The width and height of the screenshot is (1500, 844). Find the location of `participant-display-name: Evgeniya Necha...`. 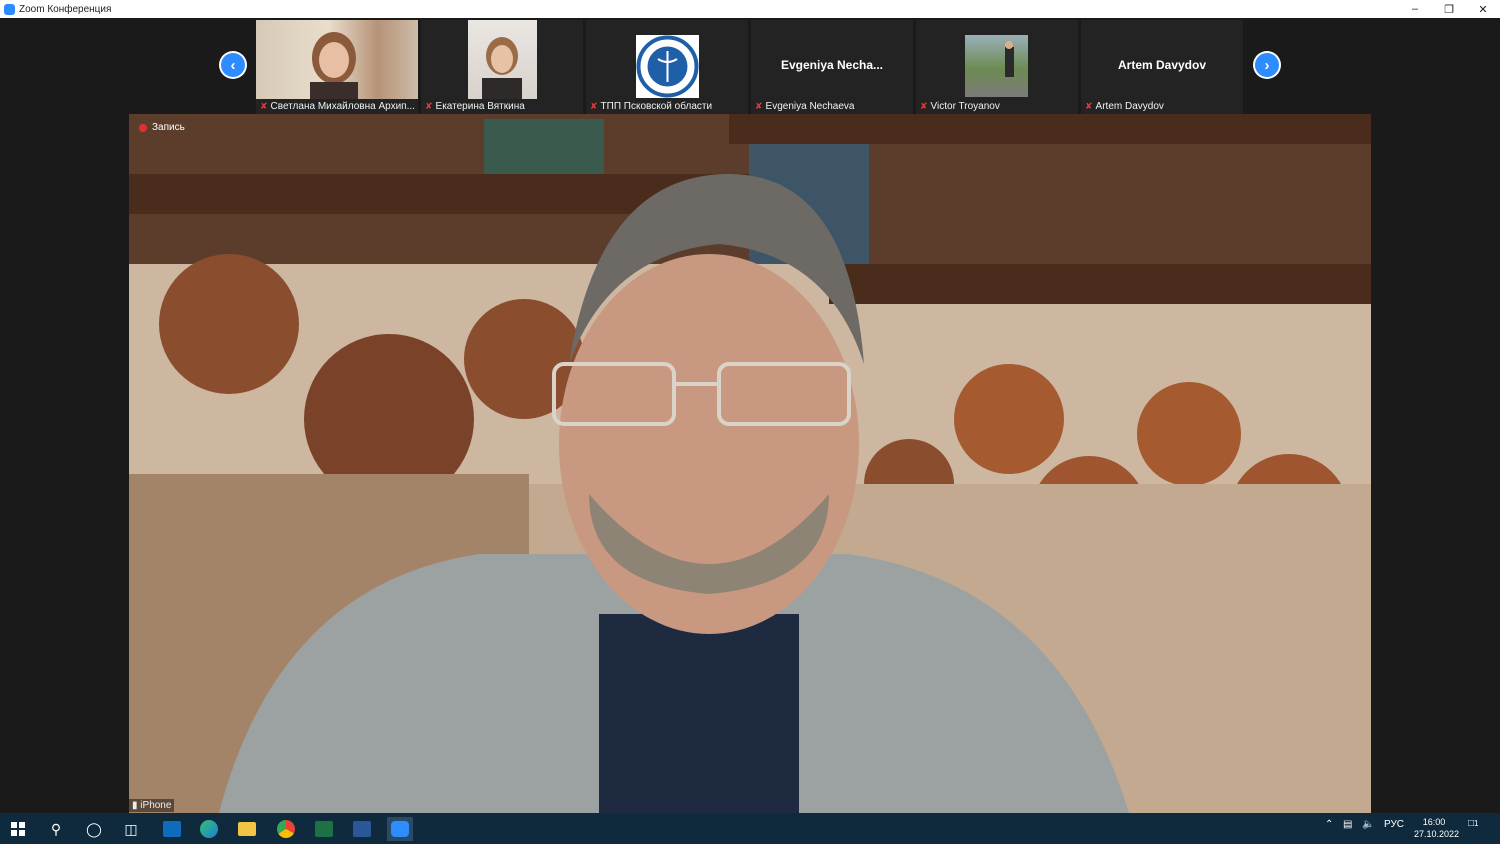

participant-display-name: Evgeniya Necha... is located at coordinates (832, 65).